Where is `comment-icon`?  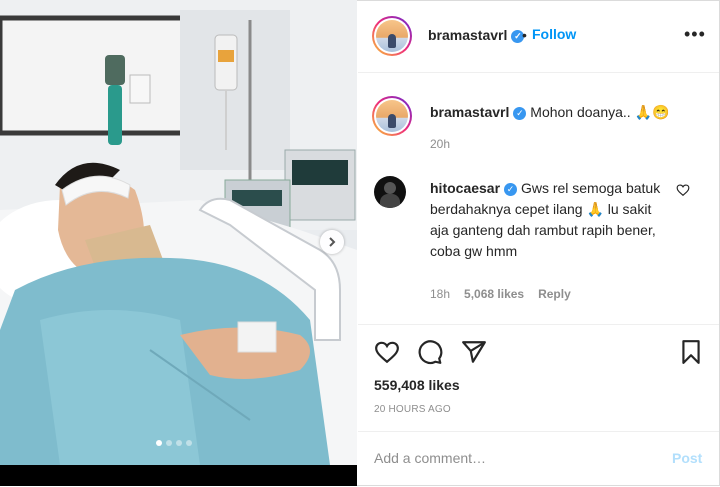
comment-icon is located at coordinates (430, 352).